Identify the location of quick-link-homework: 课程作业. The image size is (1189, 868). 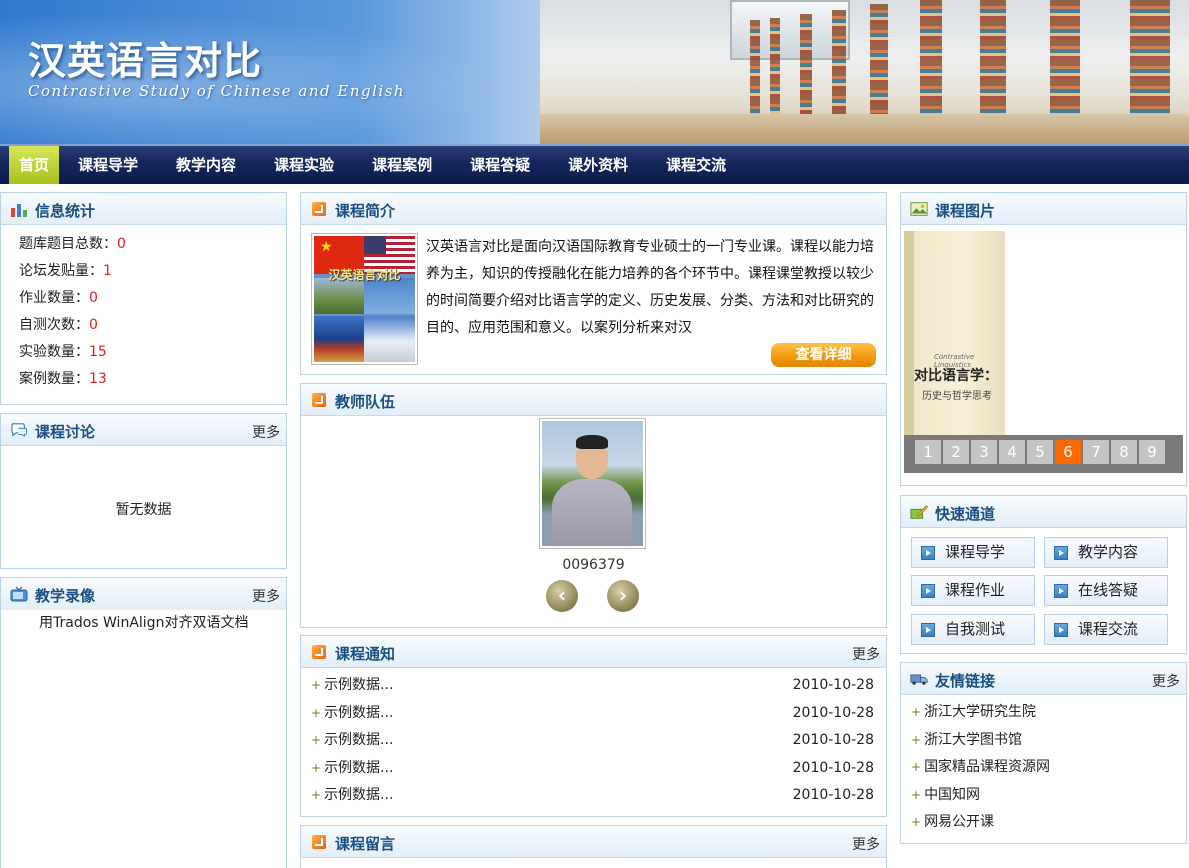
(973, 590).